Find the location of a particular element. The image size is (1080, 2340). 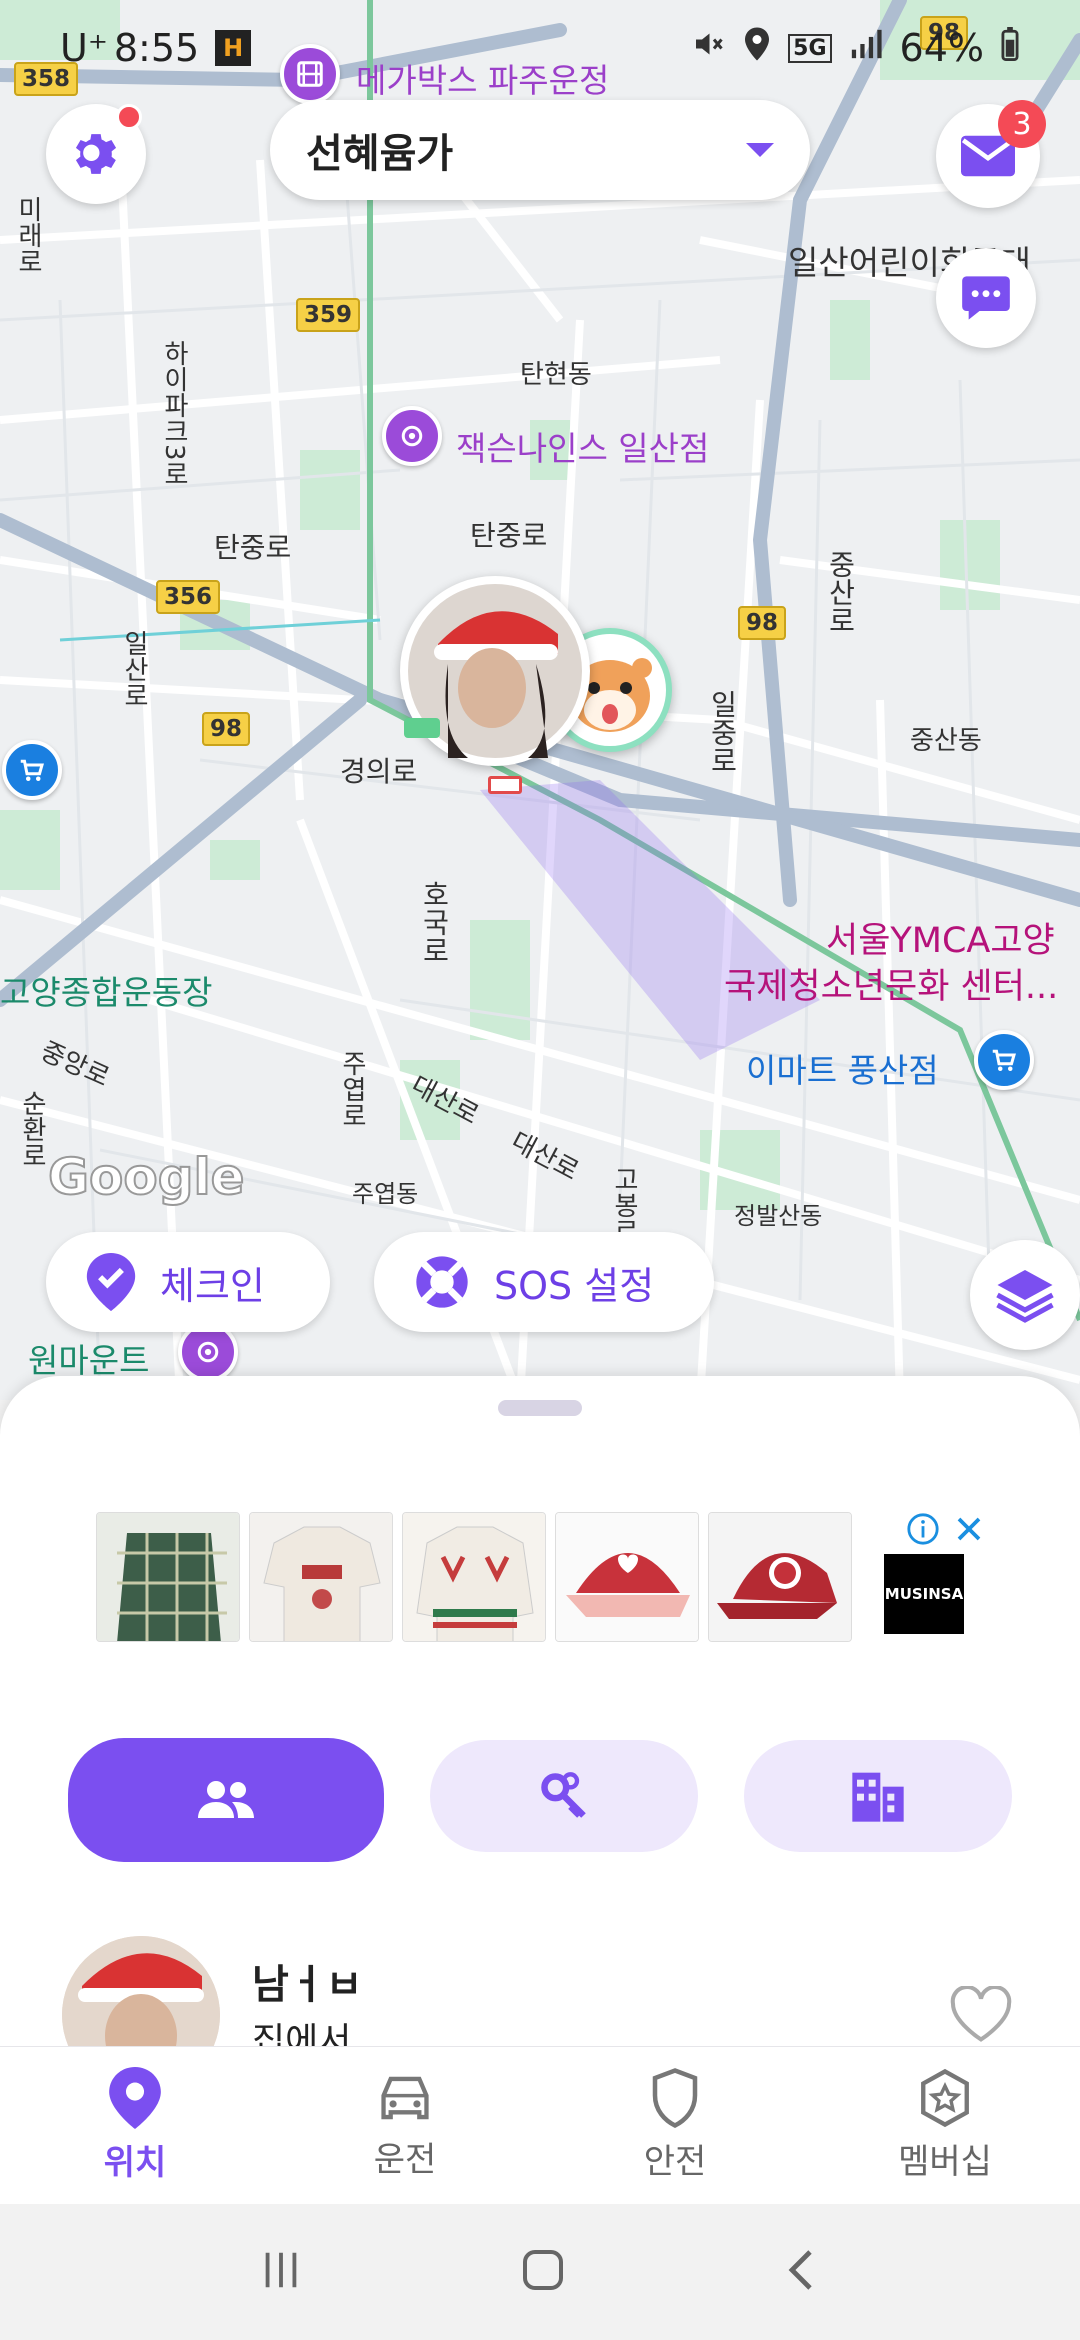

ad-brand-logo: MUSINSA is located at coordinates (924, 1594).